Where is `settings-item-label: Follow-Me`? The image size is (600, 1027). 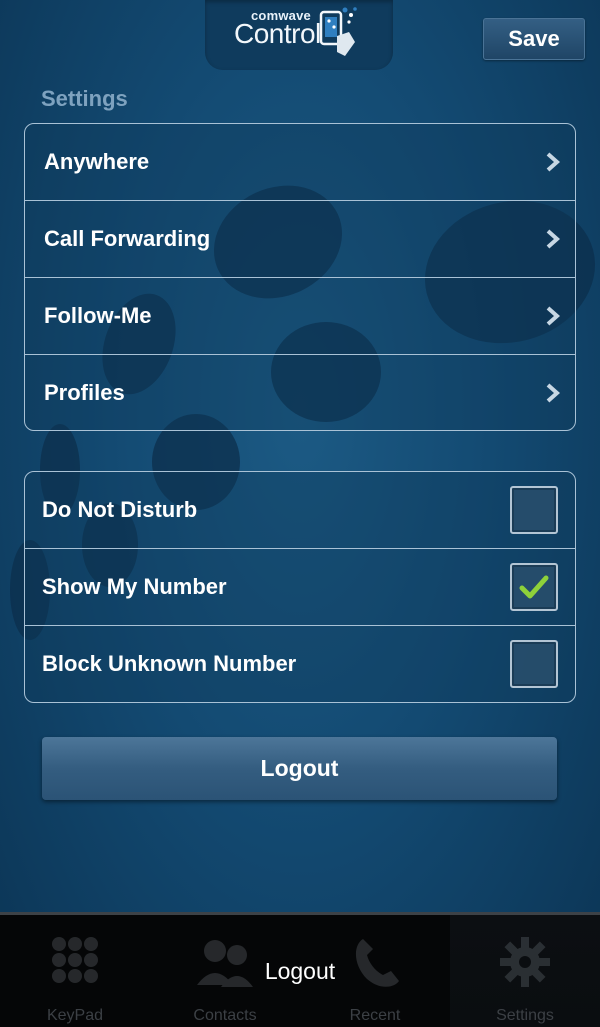
settings-item-label: Follow-Me is located at coordinates (98, 315).